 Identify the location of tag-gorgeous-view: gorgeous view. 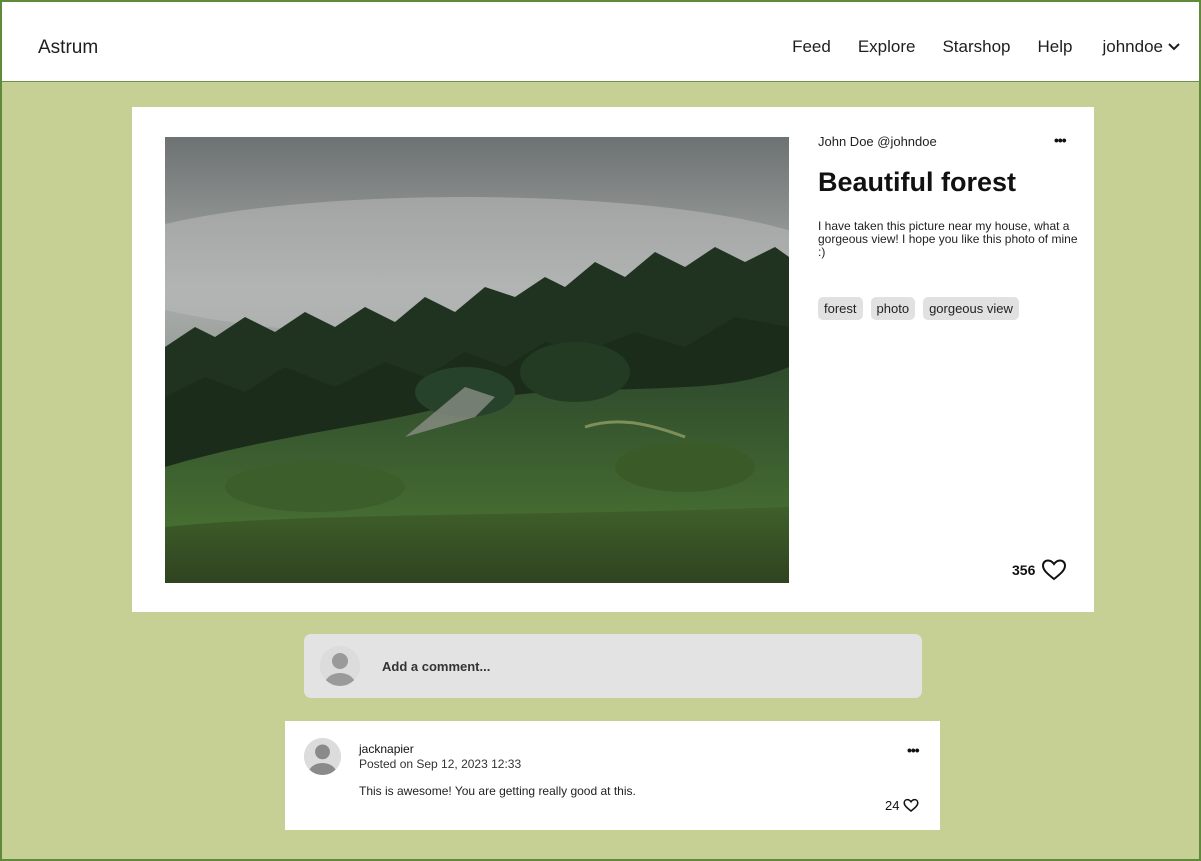
(971, 308).